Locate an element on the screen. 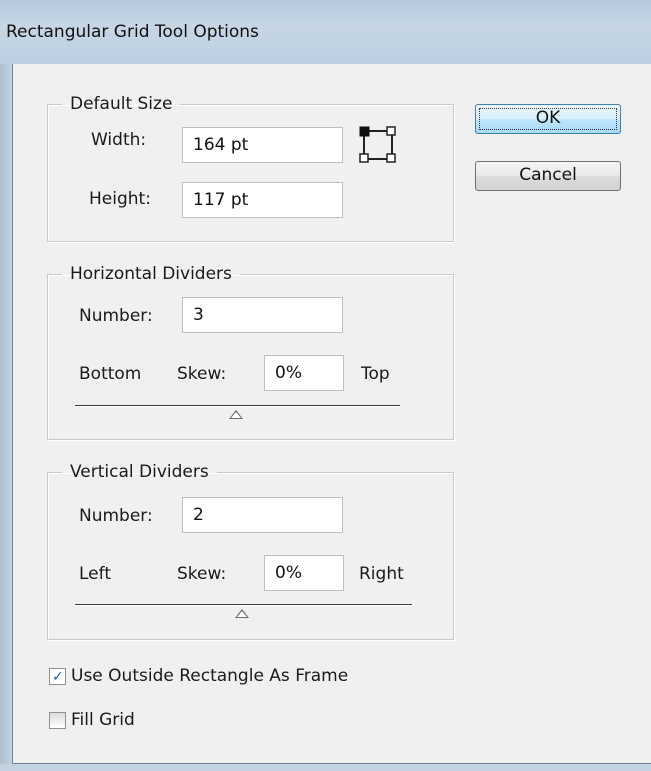  vertical-skew-field: 0% is located at coordinates (304, 573).